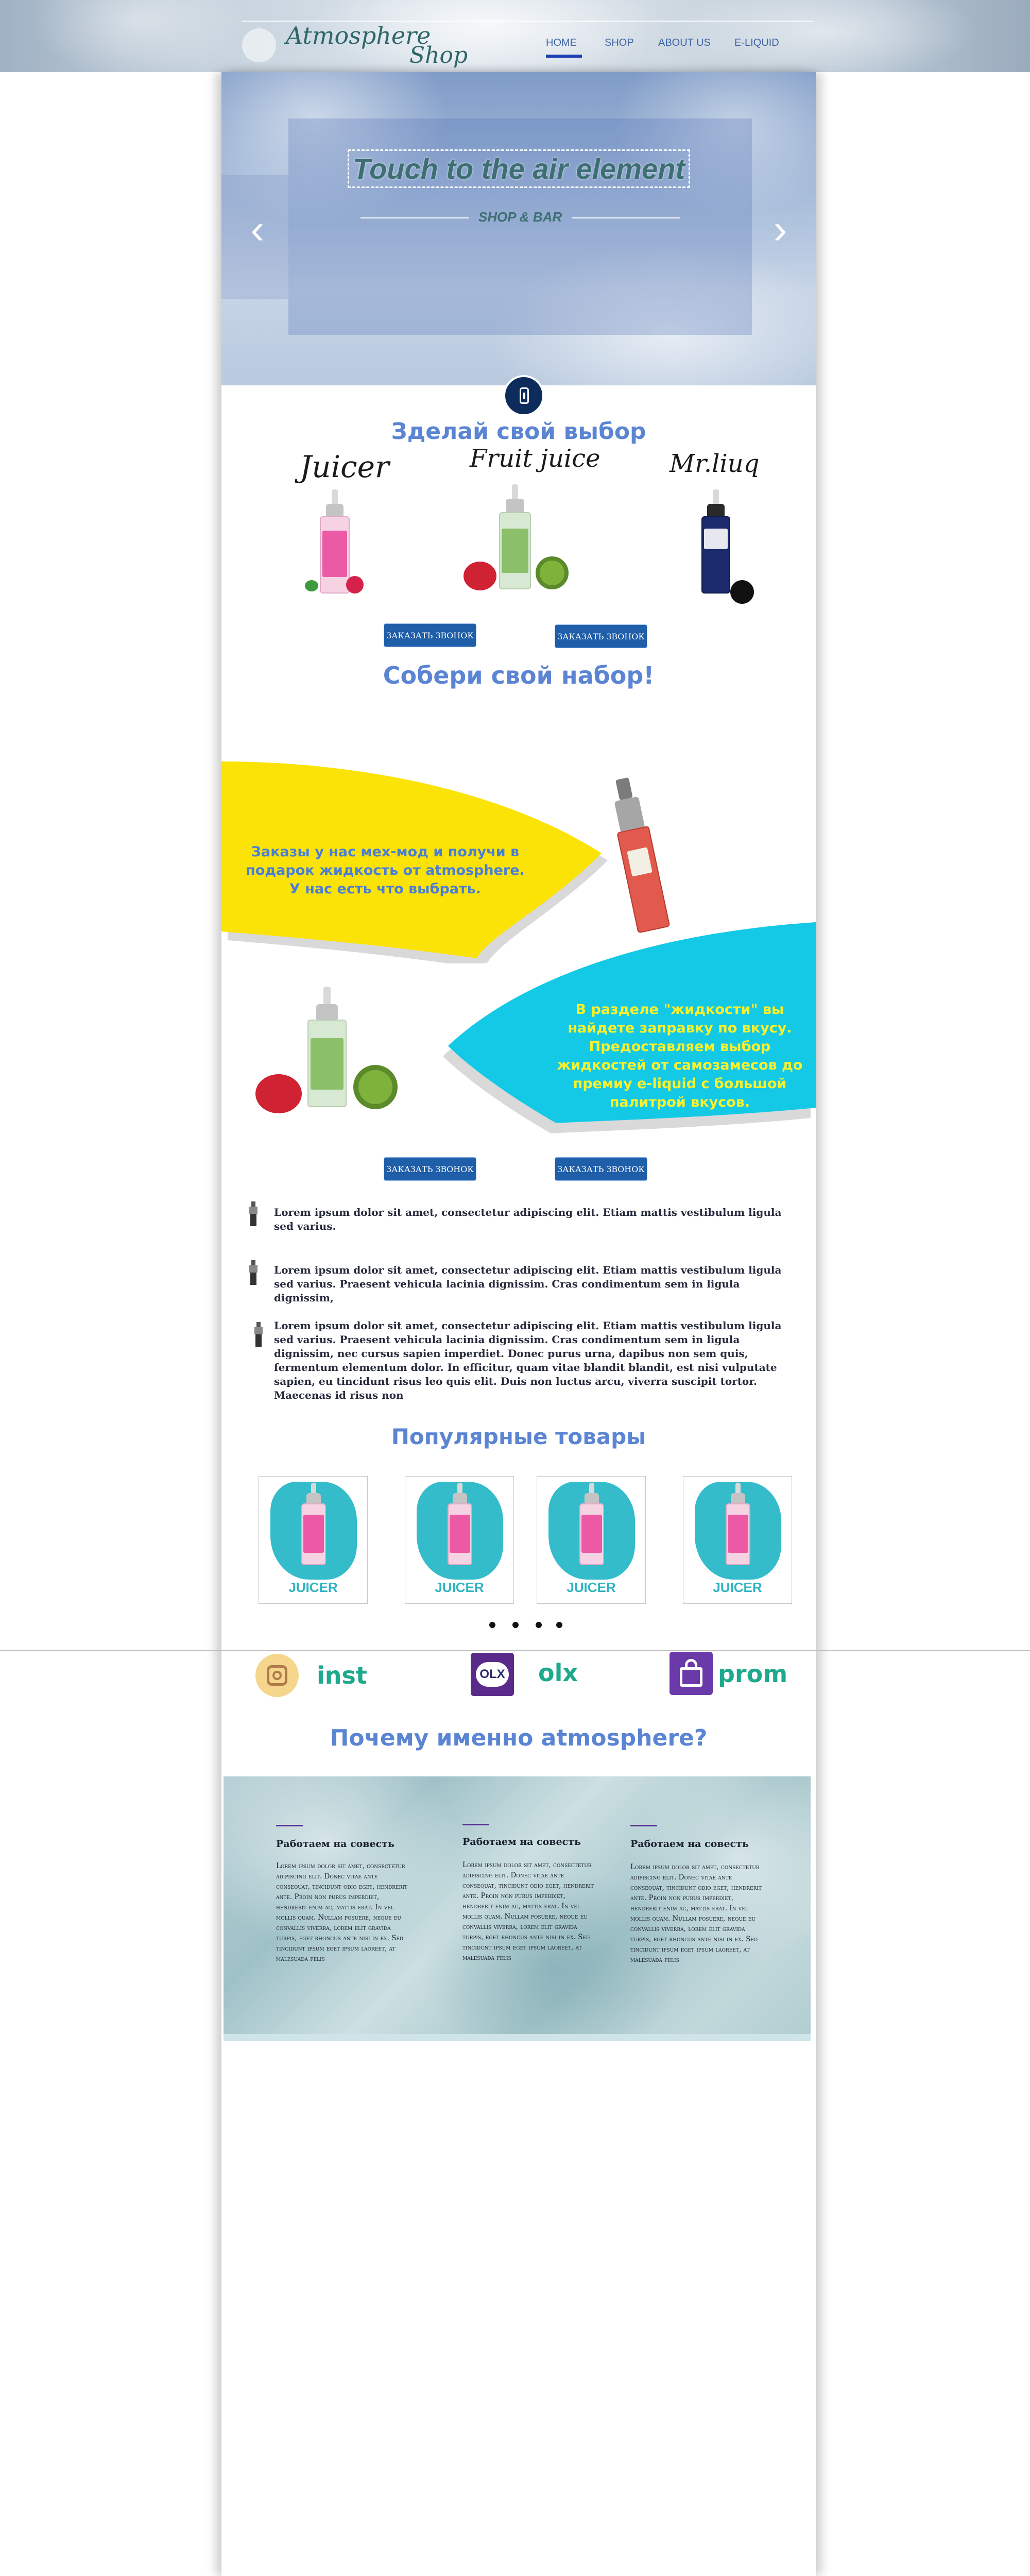 The width and height of the screenshot is (1030, 2576). I want to click on olx-icon: OLX, so click(492, 1674).